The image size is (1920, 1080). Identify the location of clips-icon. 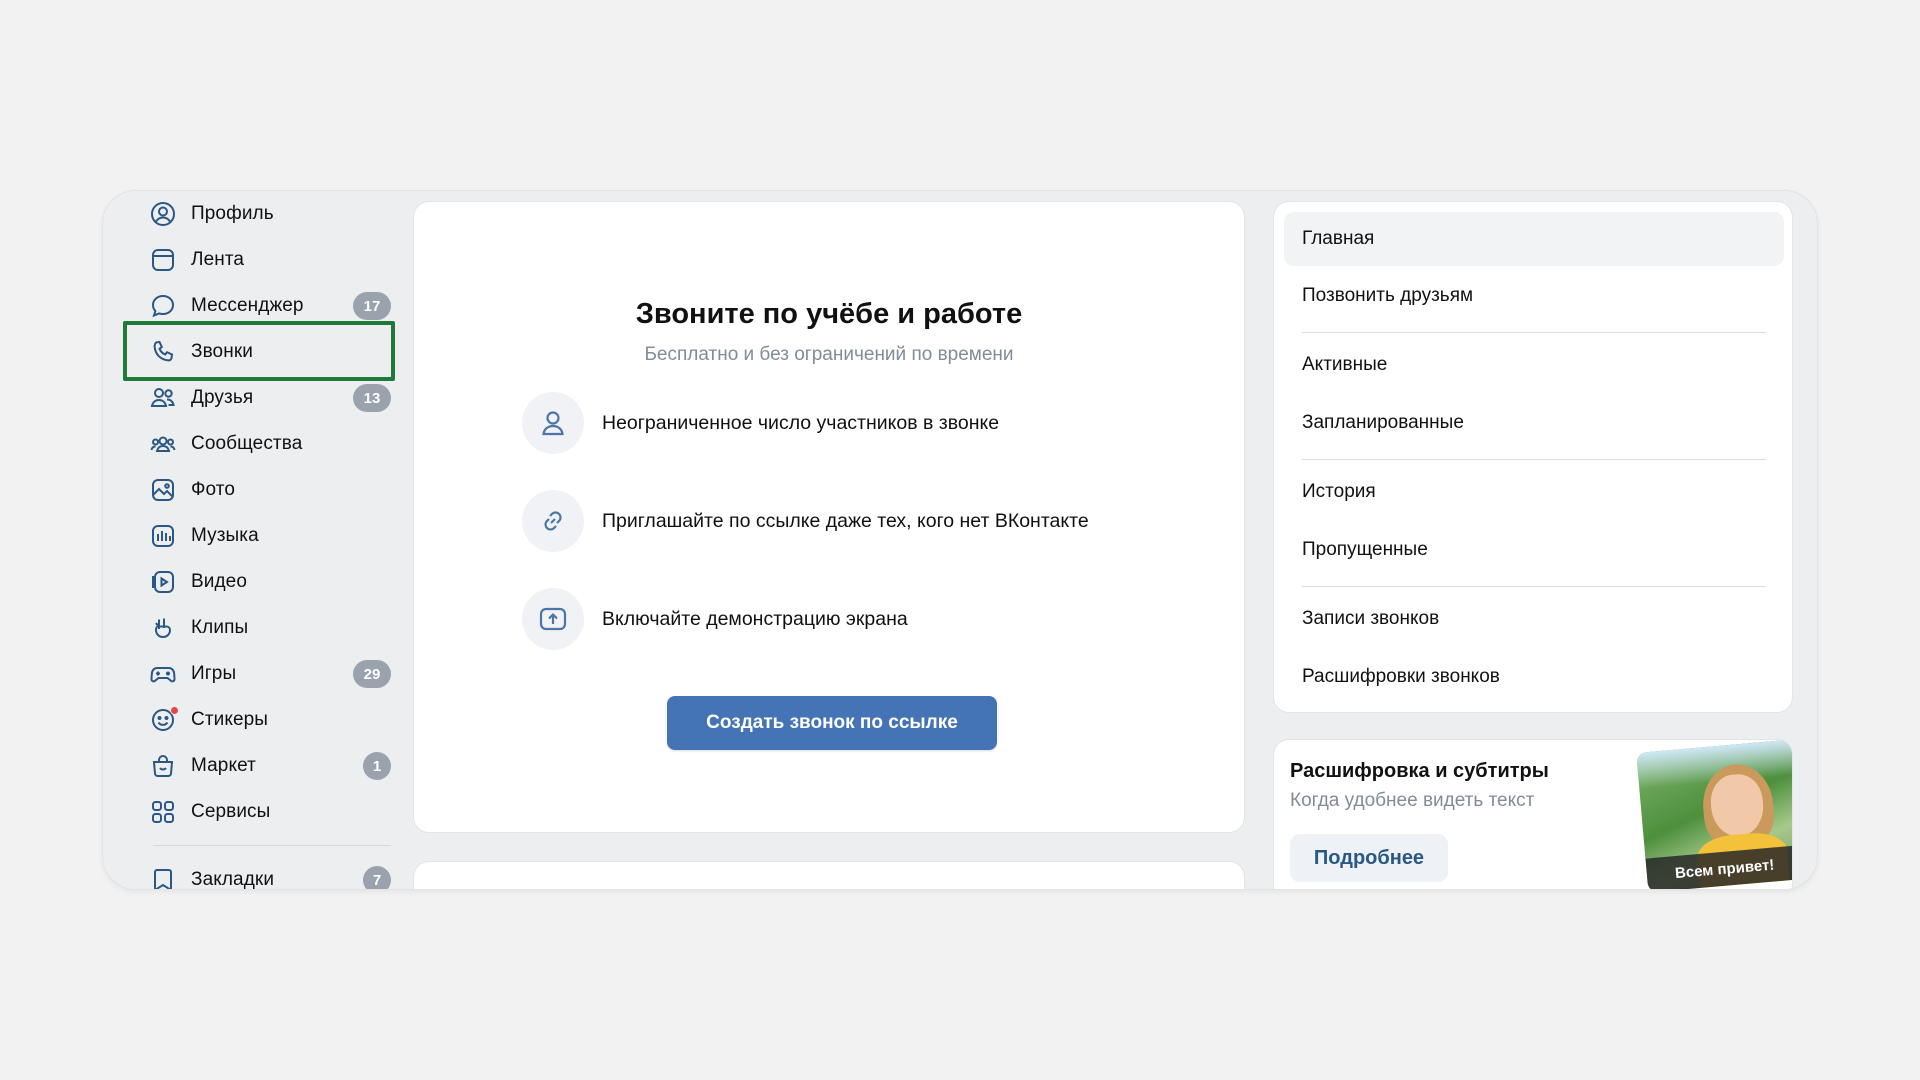
(163, 628).